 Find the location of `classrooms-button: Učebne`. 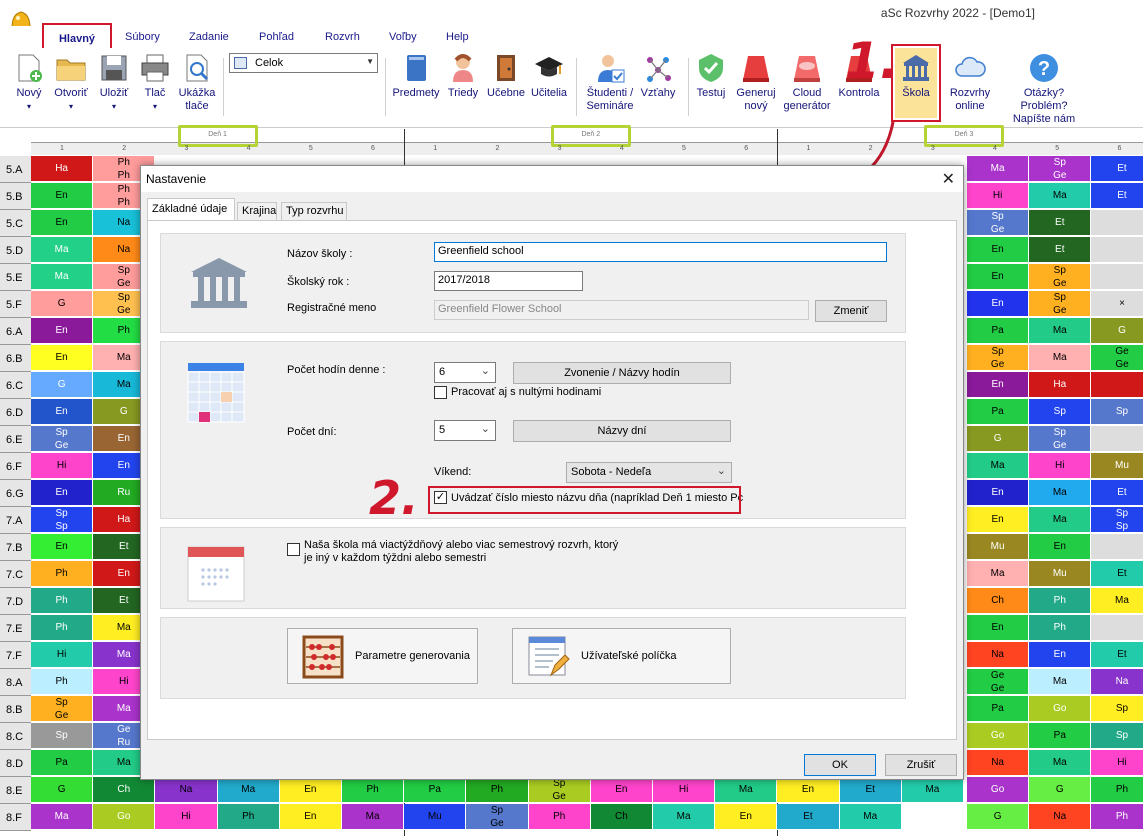

classrooms-button: Učebne is located at coordinates (506, 76).